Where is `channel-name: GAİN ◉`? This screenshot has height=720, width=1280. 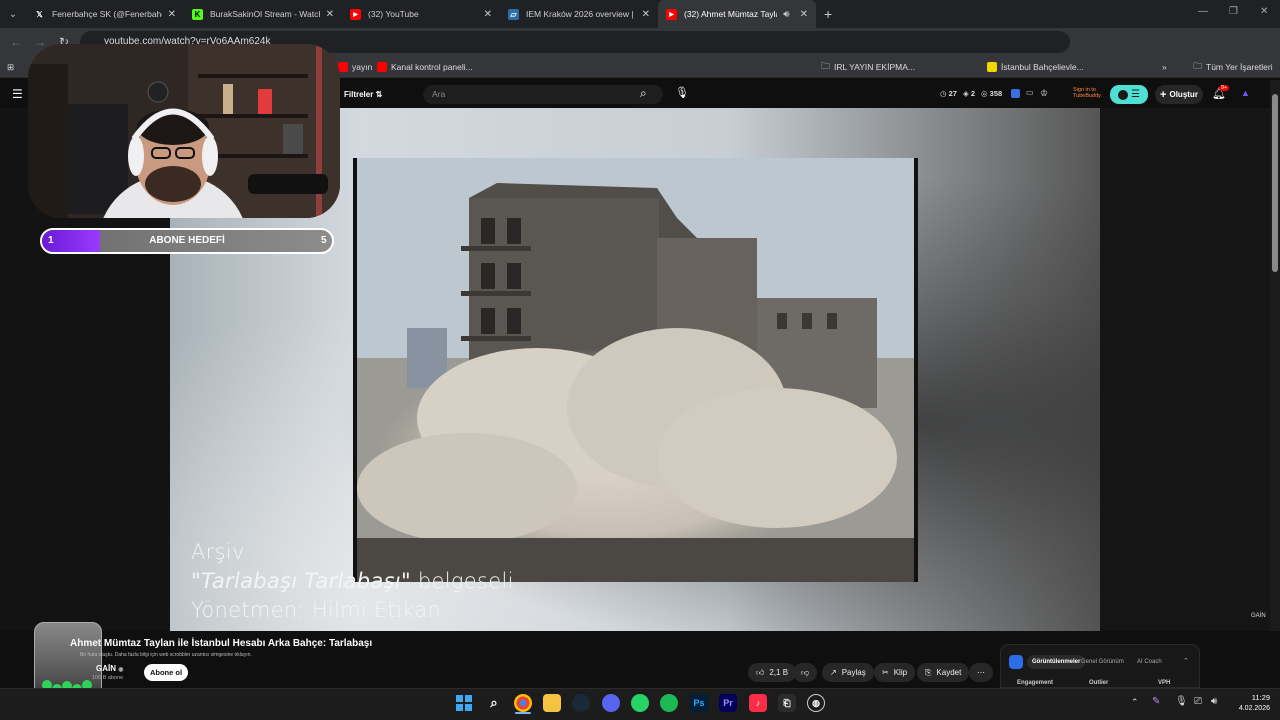 channel-name: GAİN ◉ is located at coordinates (109, 668).